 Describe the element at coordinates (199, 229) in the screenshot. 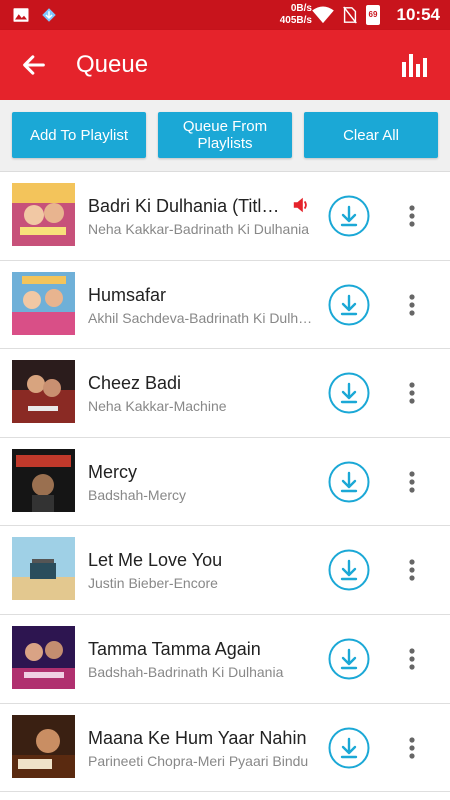

I see `song-subtitle: Neha Kakkar-Badrinath Ki Dulhania` at that location.